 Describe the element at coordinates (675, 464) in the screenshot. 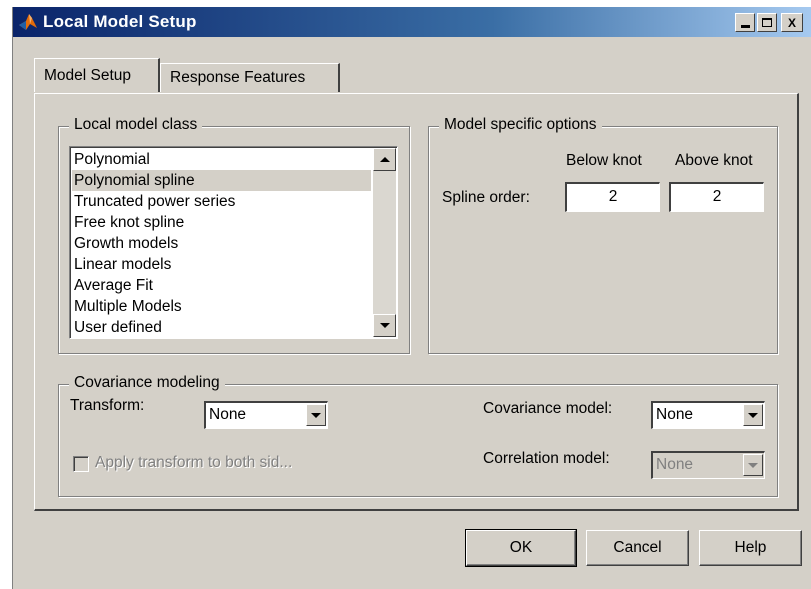

I see `correlation-model-value: None` at that location.